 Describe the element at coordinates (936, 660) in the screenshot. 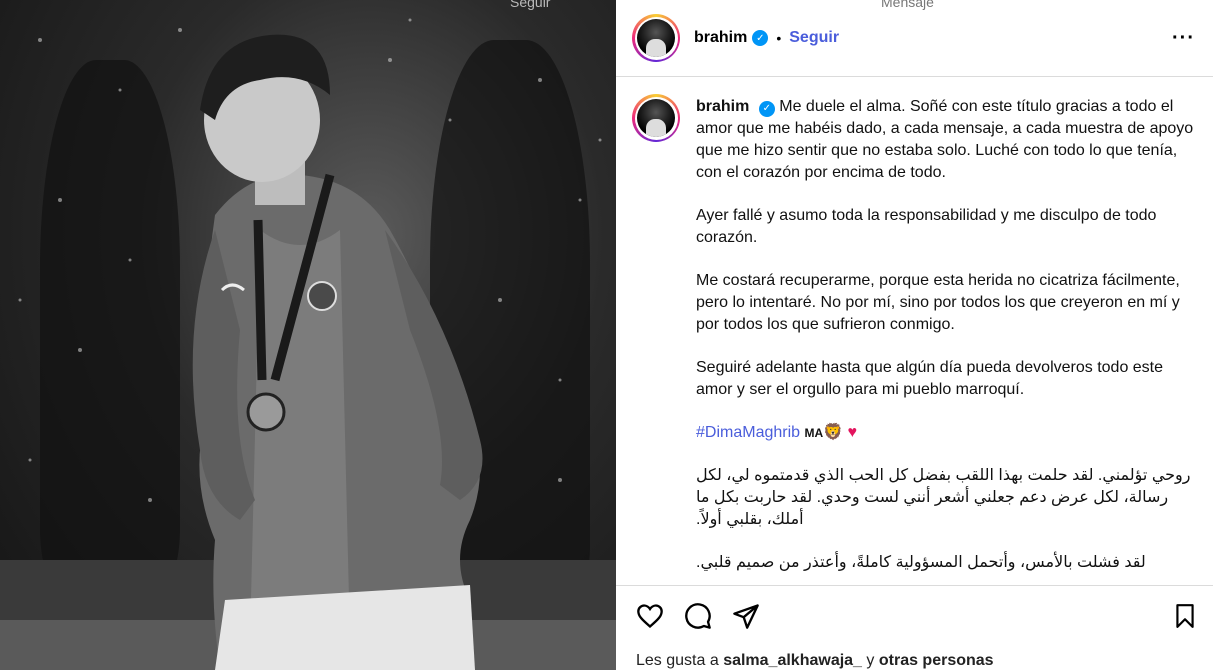

I see `likes-others-link: otras personas` at that location.